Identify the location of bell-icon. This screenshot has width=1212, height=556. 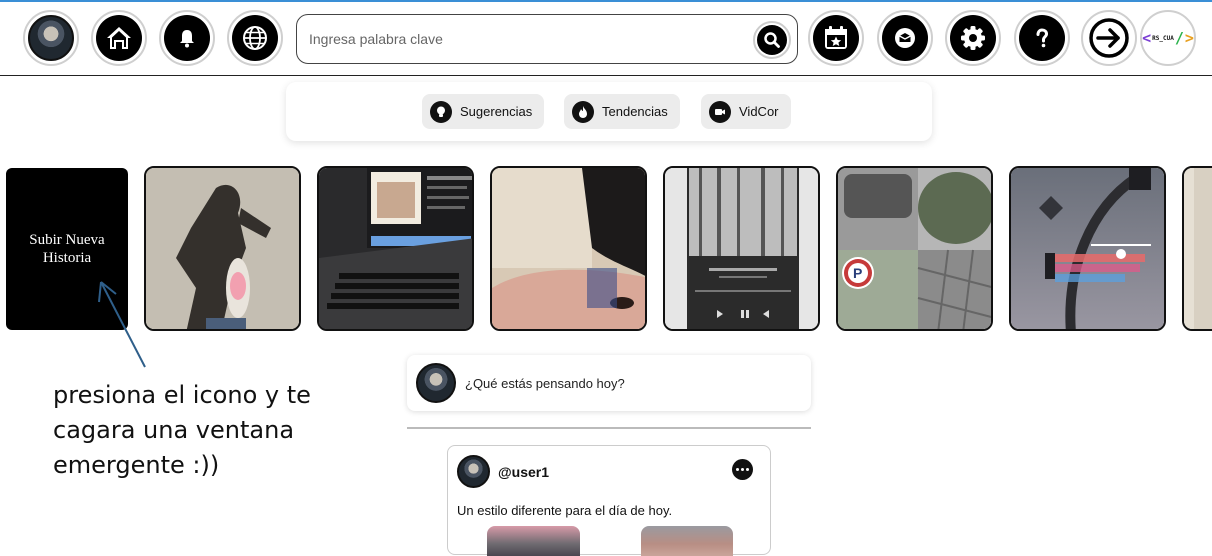
(187, 38).